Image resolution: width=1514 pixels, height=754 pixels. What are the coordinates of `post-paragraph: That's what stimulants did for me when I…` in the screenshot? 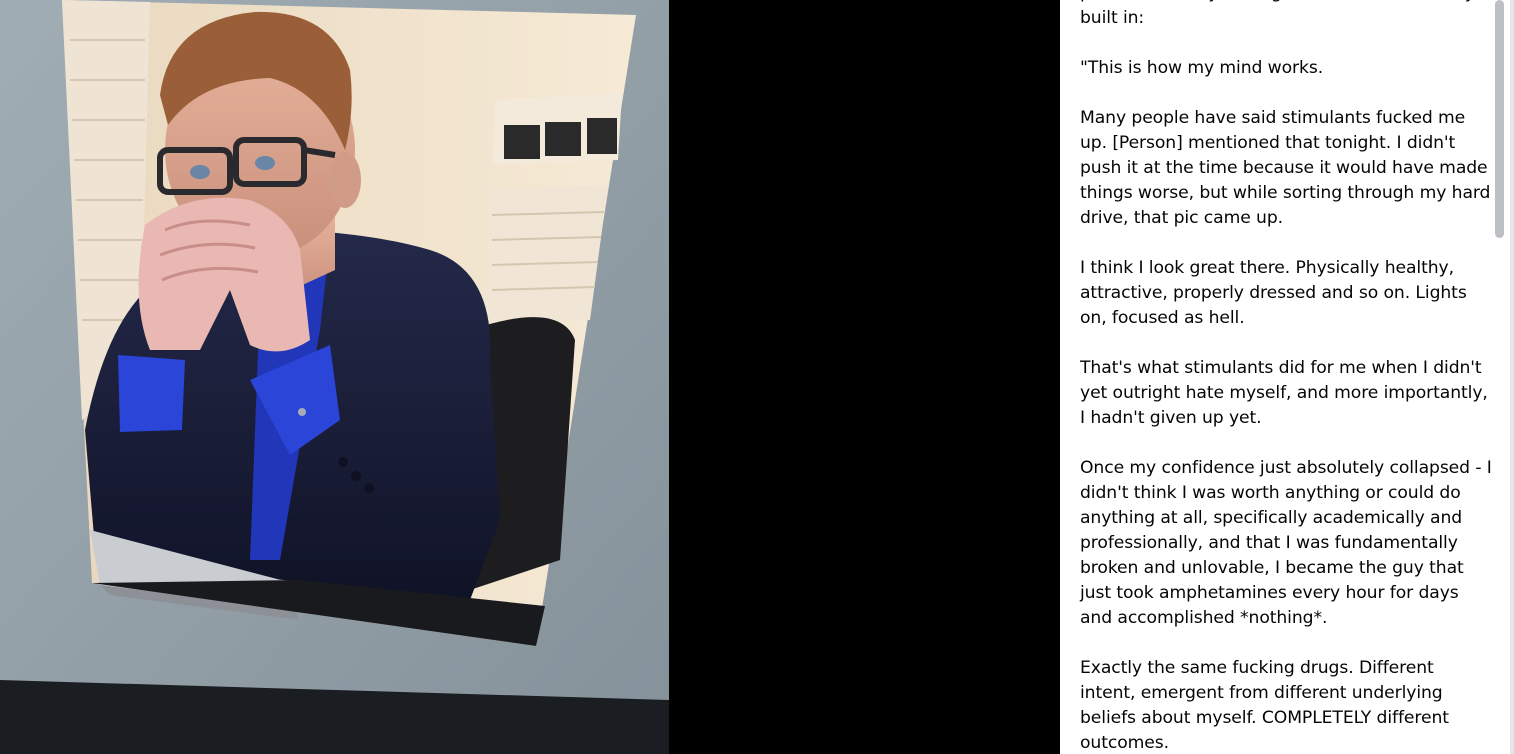 It's located at (1284, 393).